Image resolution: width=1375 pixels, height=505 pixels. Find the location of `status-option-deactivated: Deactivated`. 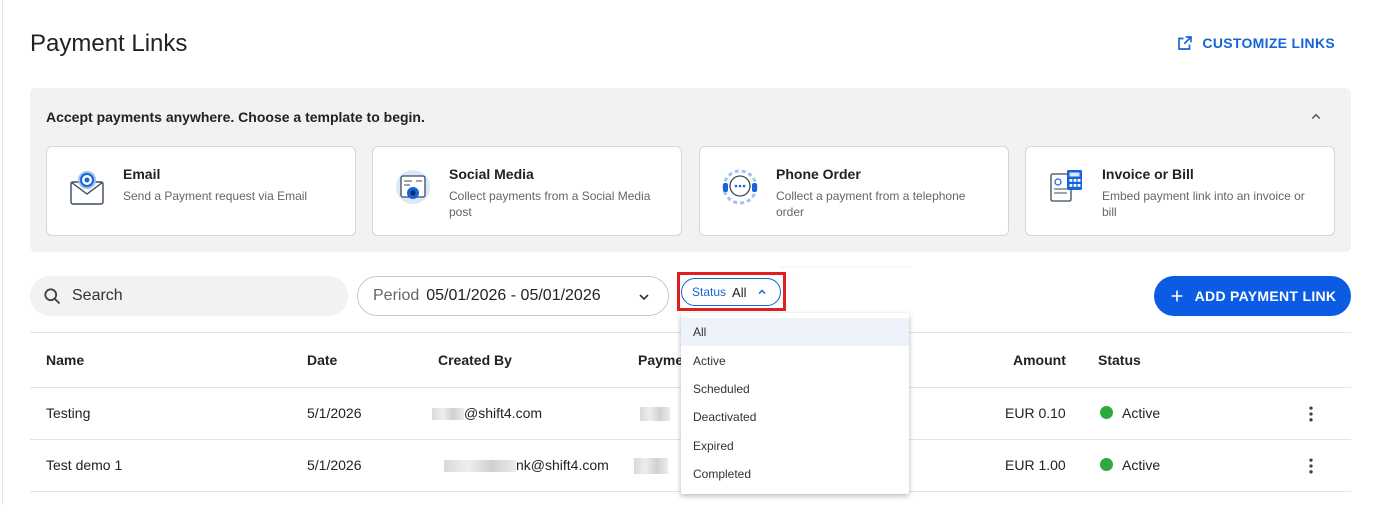

status-option-deactivated: Deactivated is located at coordinates (795, 417).